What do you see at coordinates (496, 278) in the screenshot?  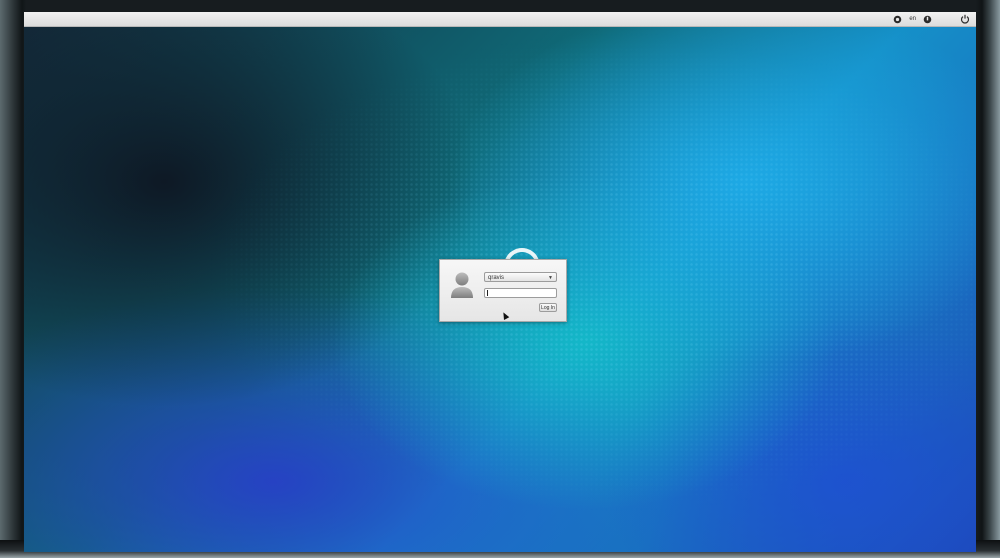 I see `username-value: qravis` at bounding box center [496, 278].